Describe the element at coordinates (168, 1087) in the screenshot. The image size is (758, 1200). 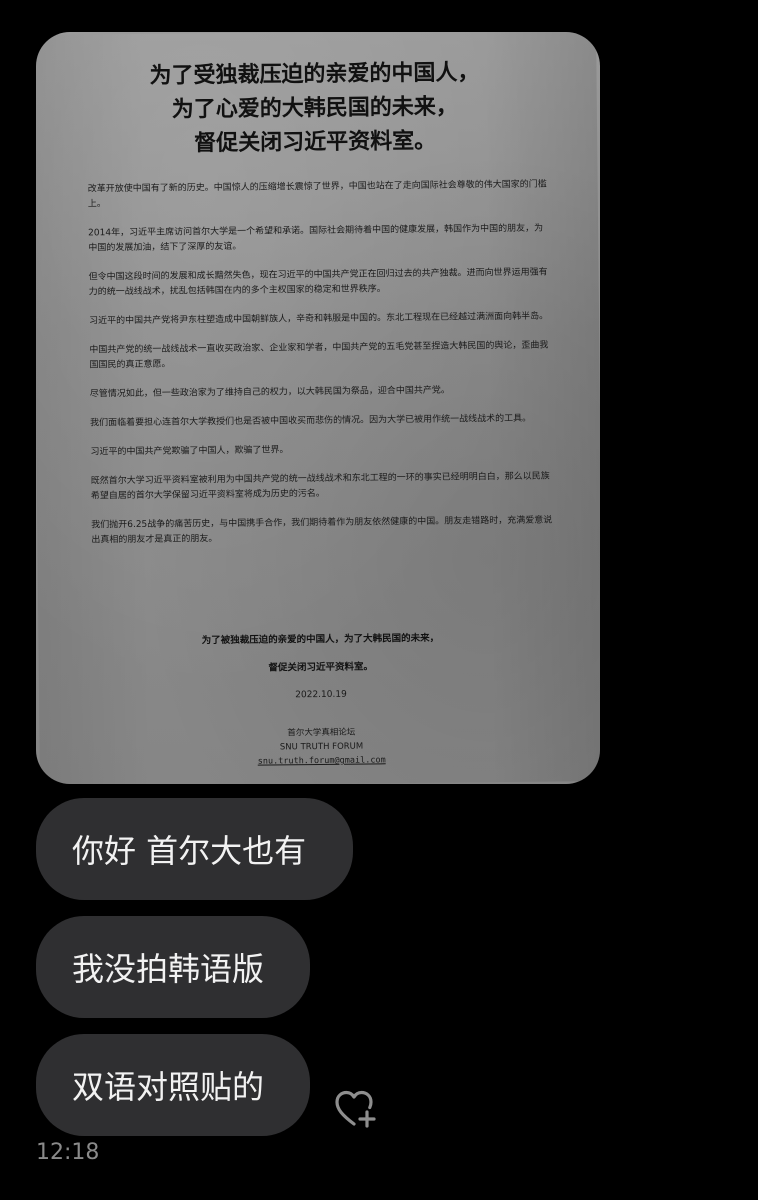
I see `message-text: 双语对照贴的` at that location.